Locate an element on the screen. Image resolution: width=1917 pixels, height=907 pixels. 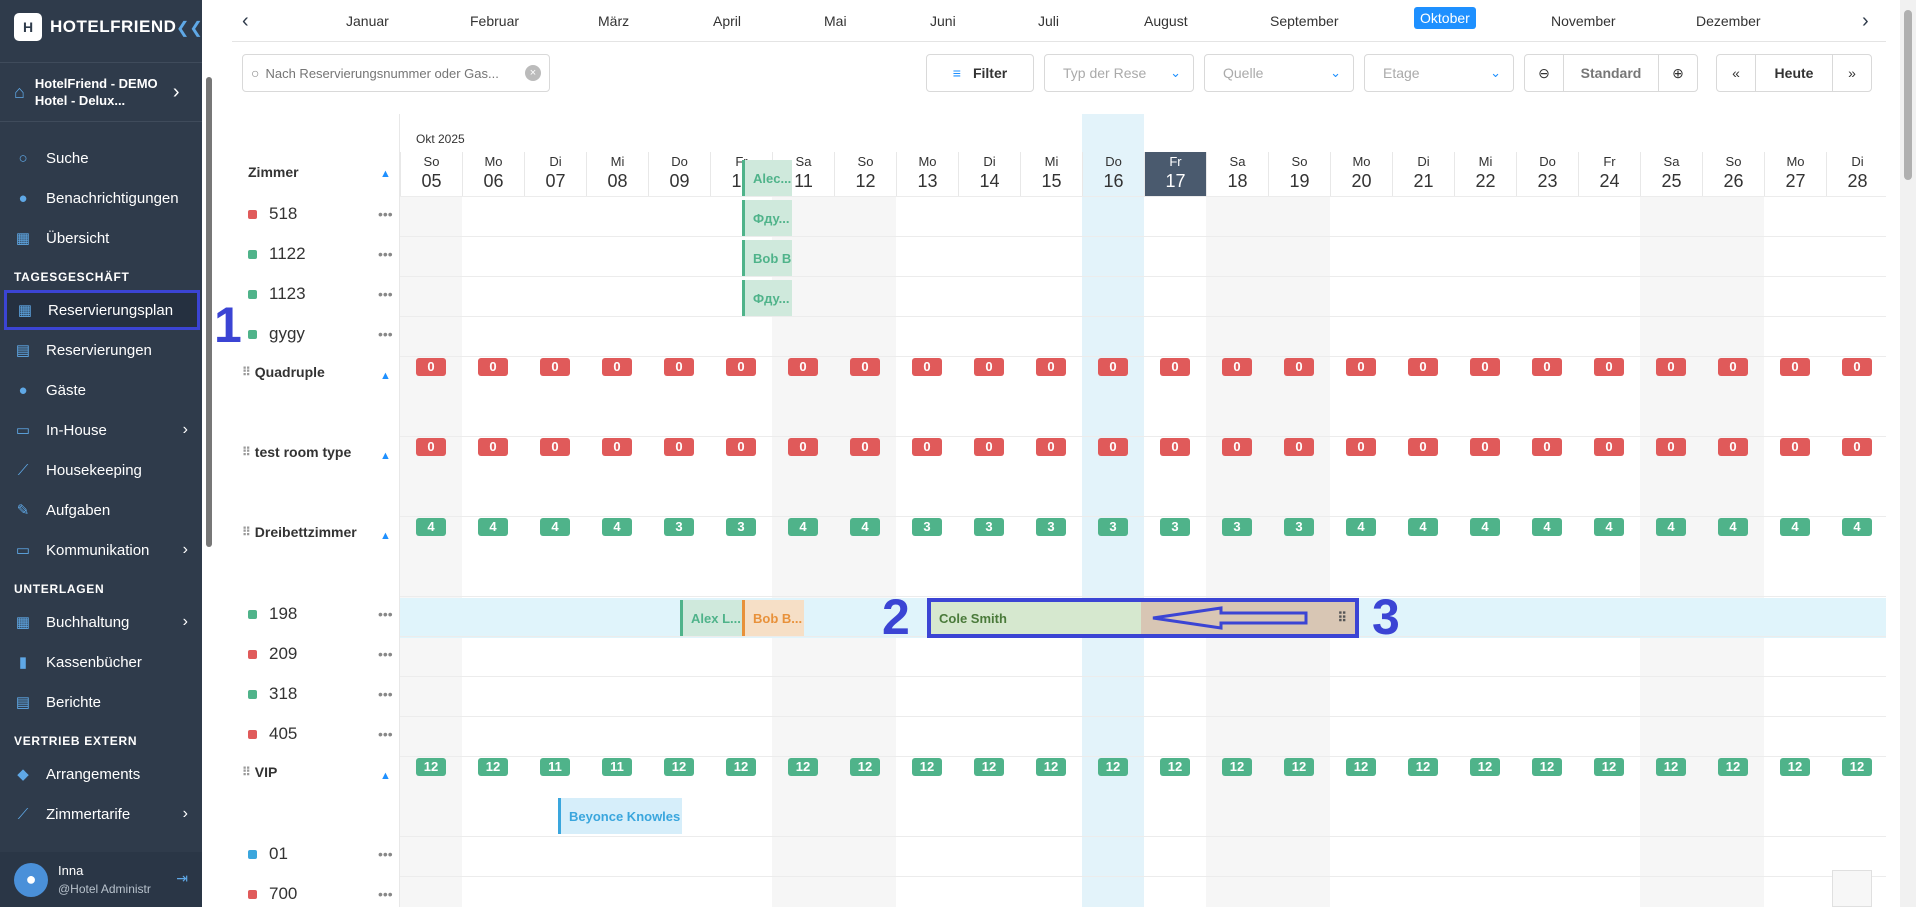
room-01: 01 is located at coordinates (268, 854).